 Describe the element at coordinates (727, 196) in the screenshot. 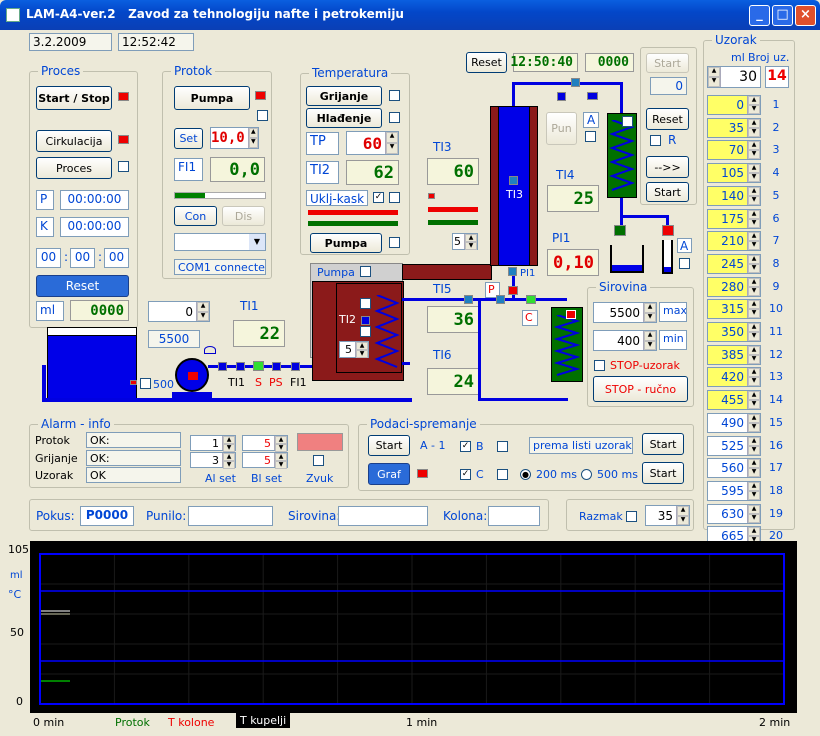

I see `uzorak-volume-value: 140` at that location.